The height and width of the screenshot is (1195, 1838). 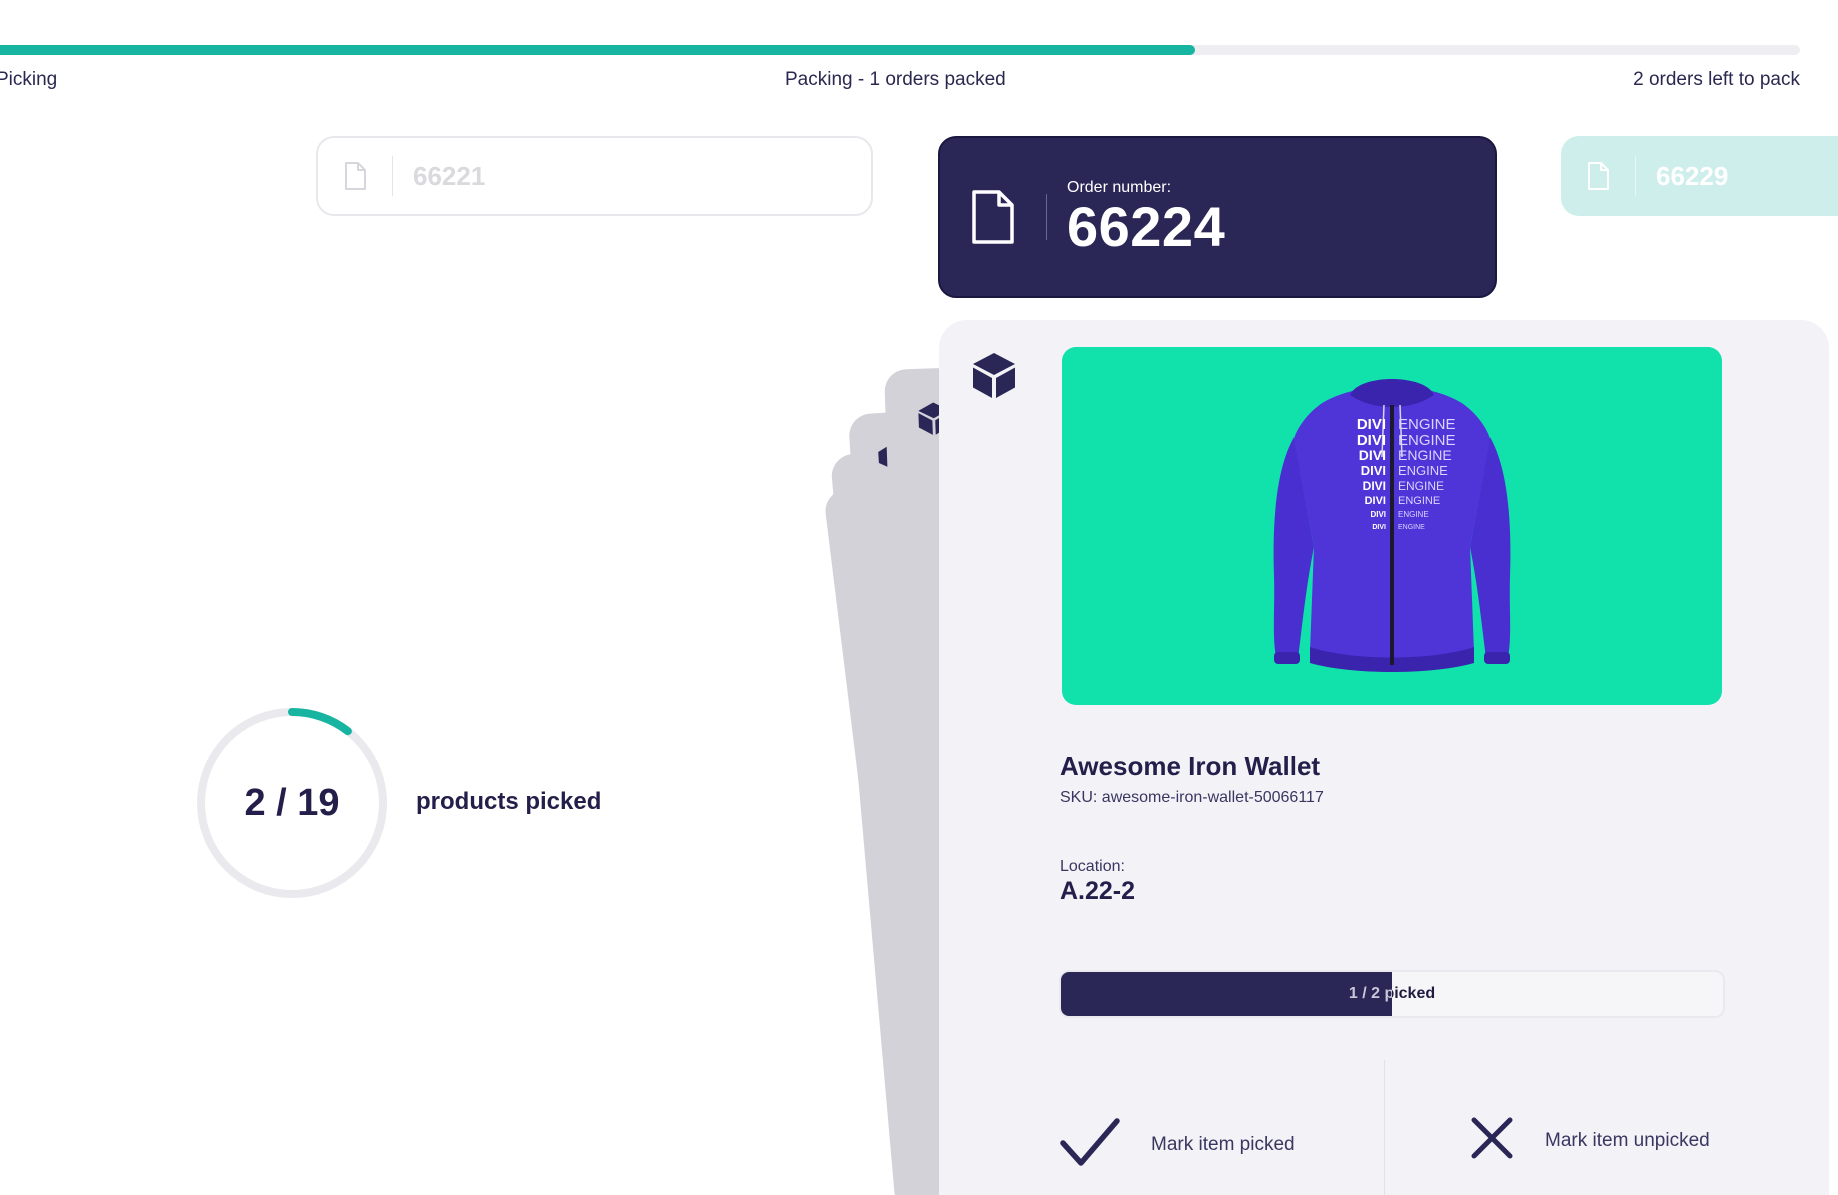 What do you see at coordinates (598, 50) in the screenshot?
I see `order-progress-fill` at bounding box center [598, 50].